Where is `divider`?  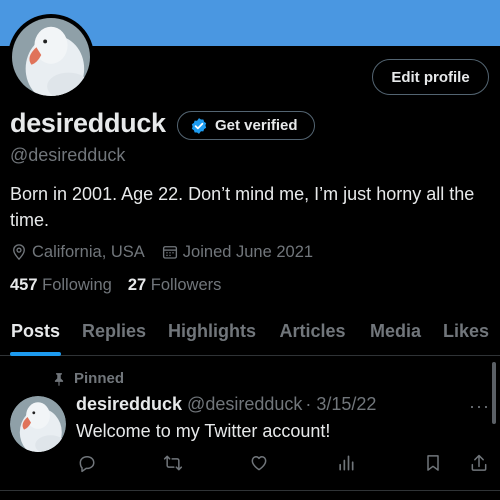 divider is located at coordinates (250, 490).